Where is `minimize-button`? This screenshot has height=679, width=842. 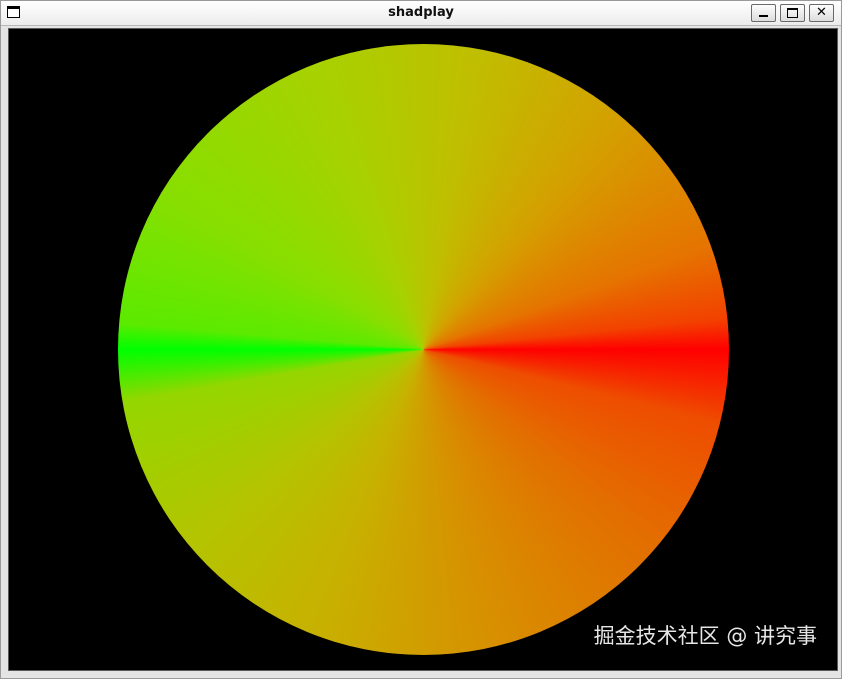 minimize-button is located at coordinates (763, 13).